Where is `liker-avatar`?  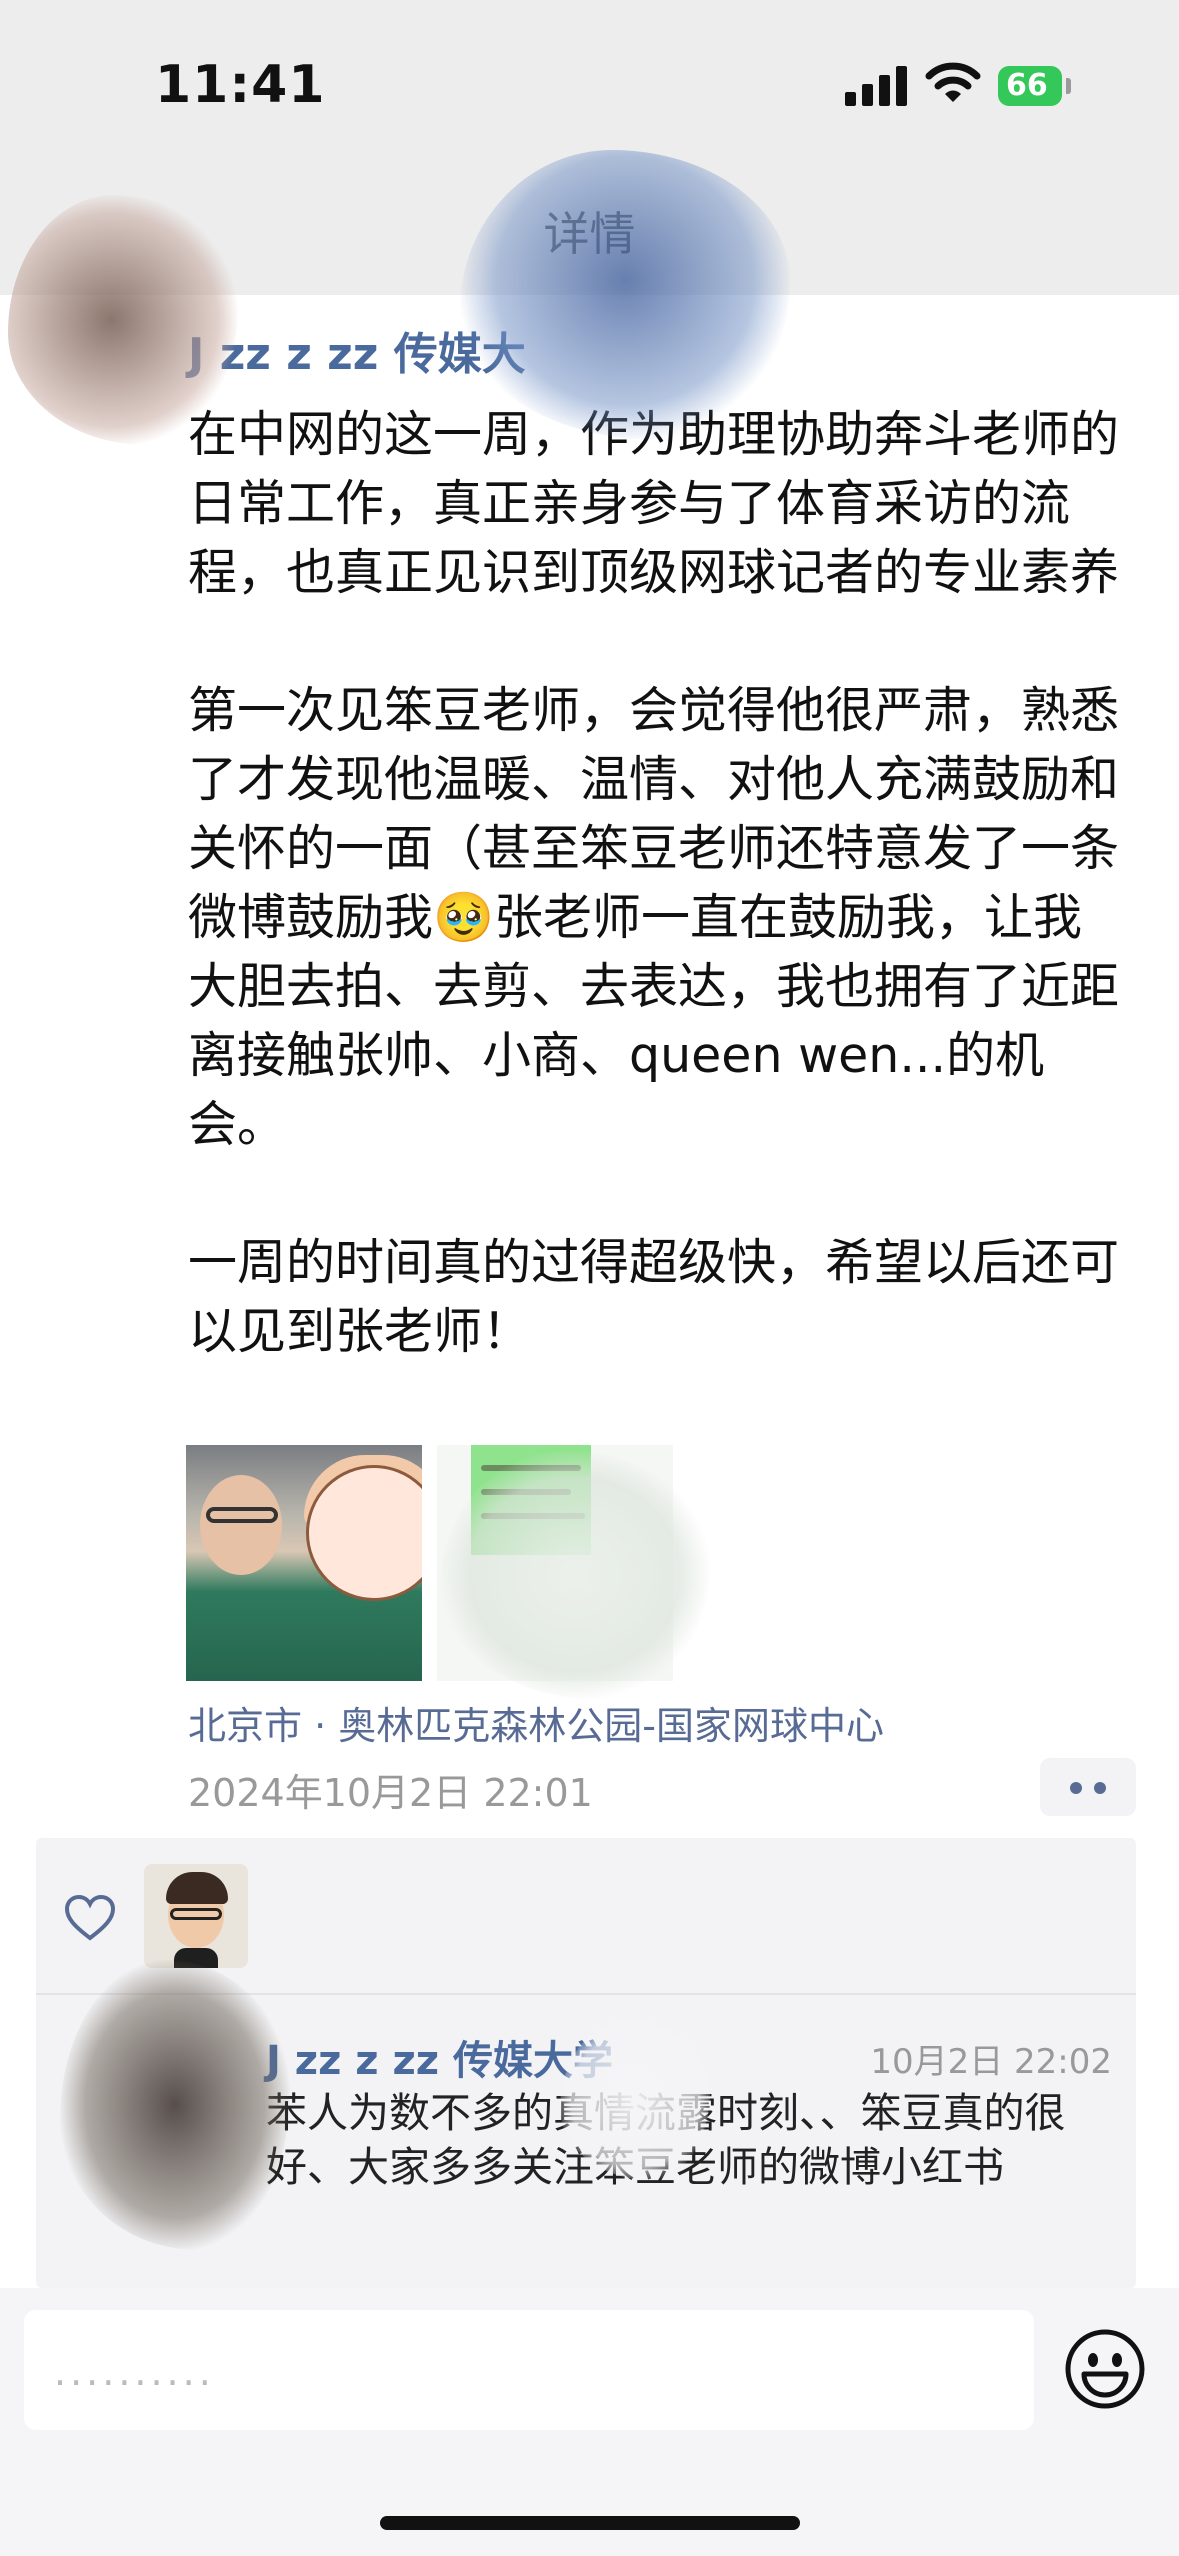 liker-avatar is located at coordinates (196, 1916).